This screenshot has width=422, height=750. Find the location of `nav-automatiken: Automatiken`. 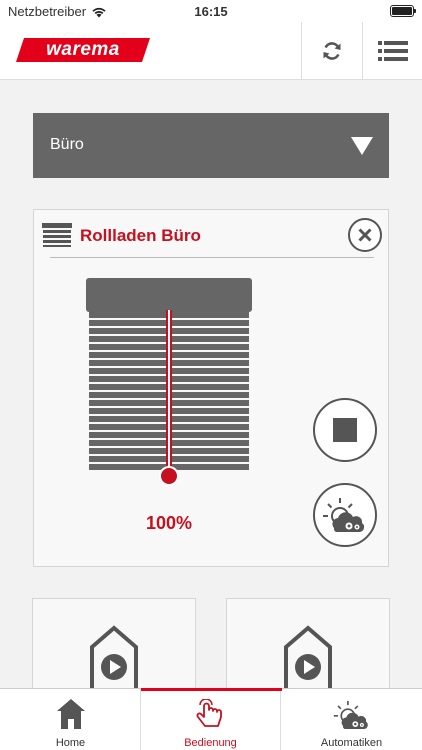

nav-automatiken: Automatiken is located at coordinates (351, 719).